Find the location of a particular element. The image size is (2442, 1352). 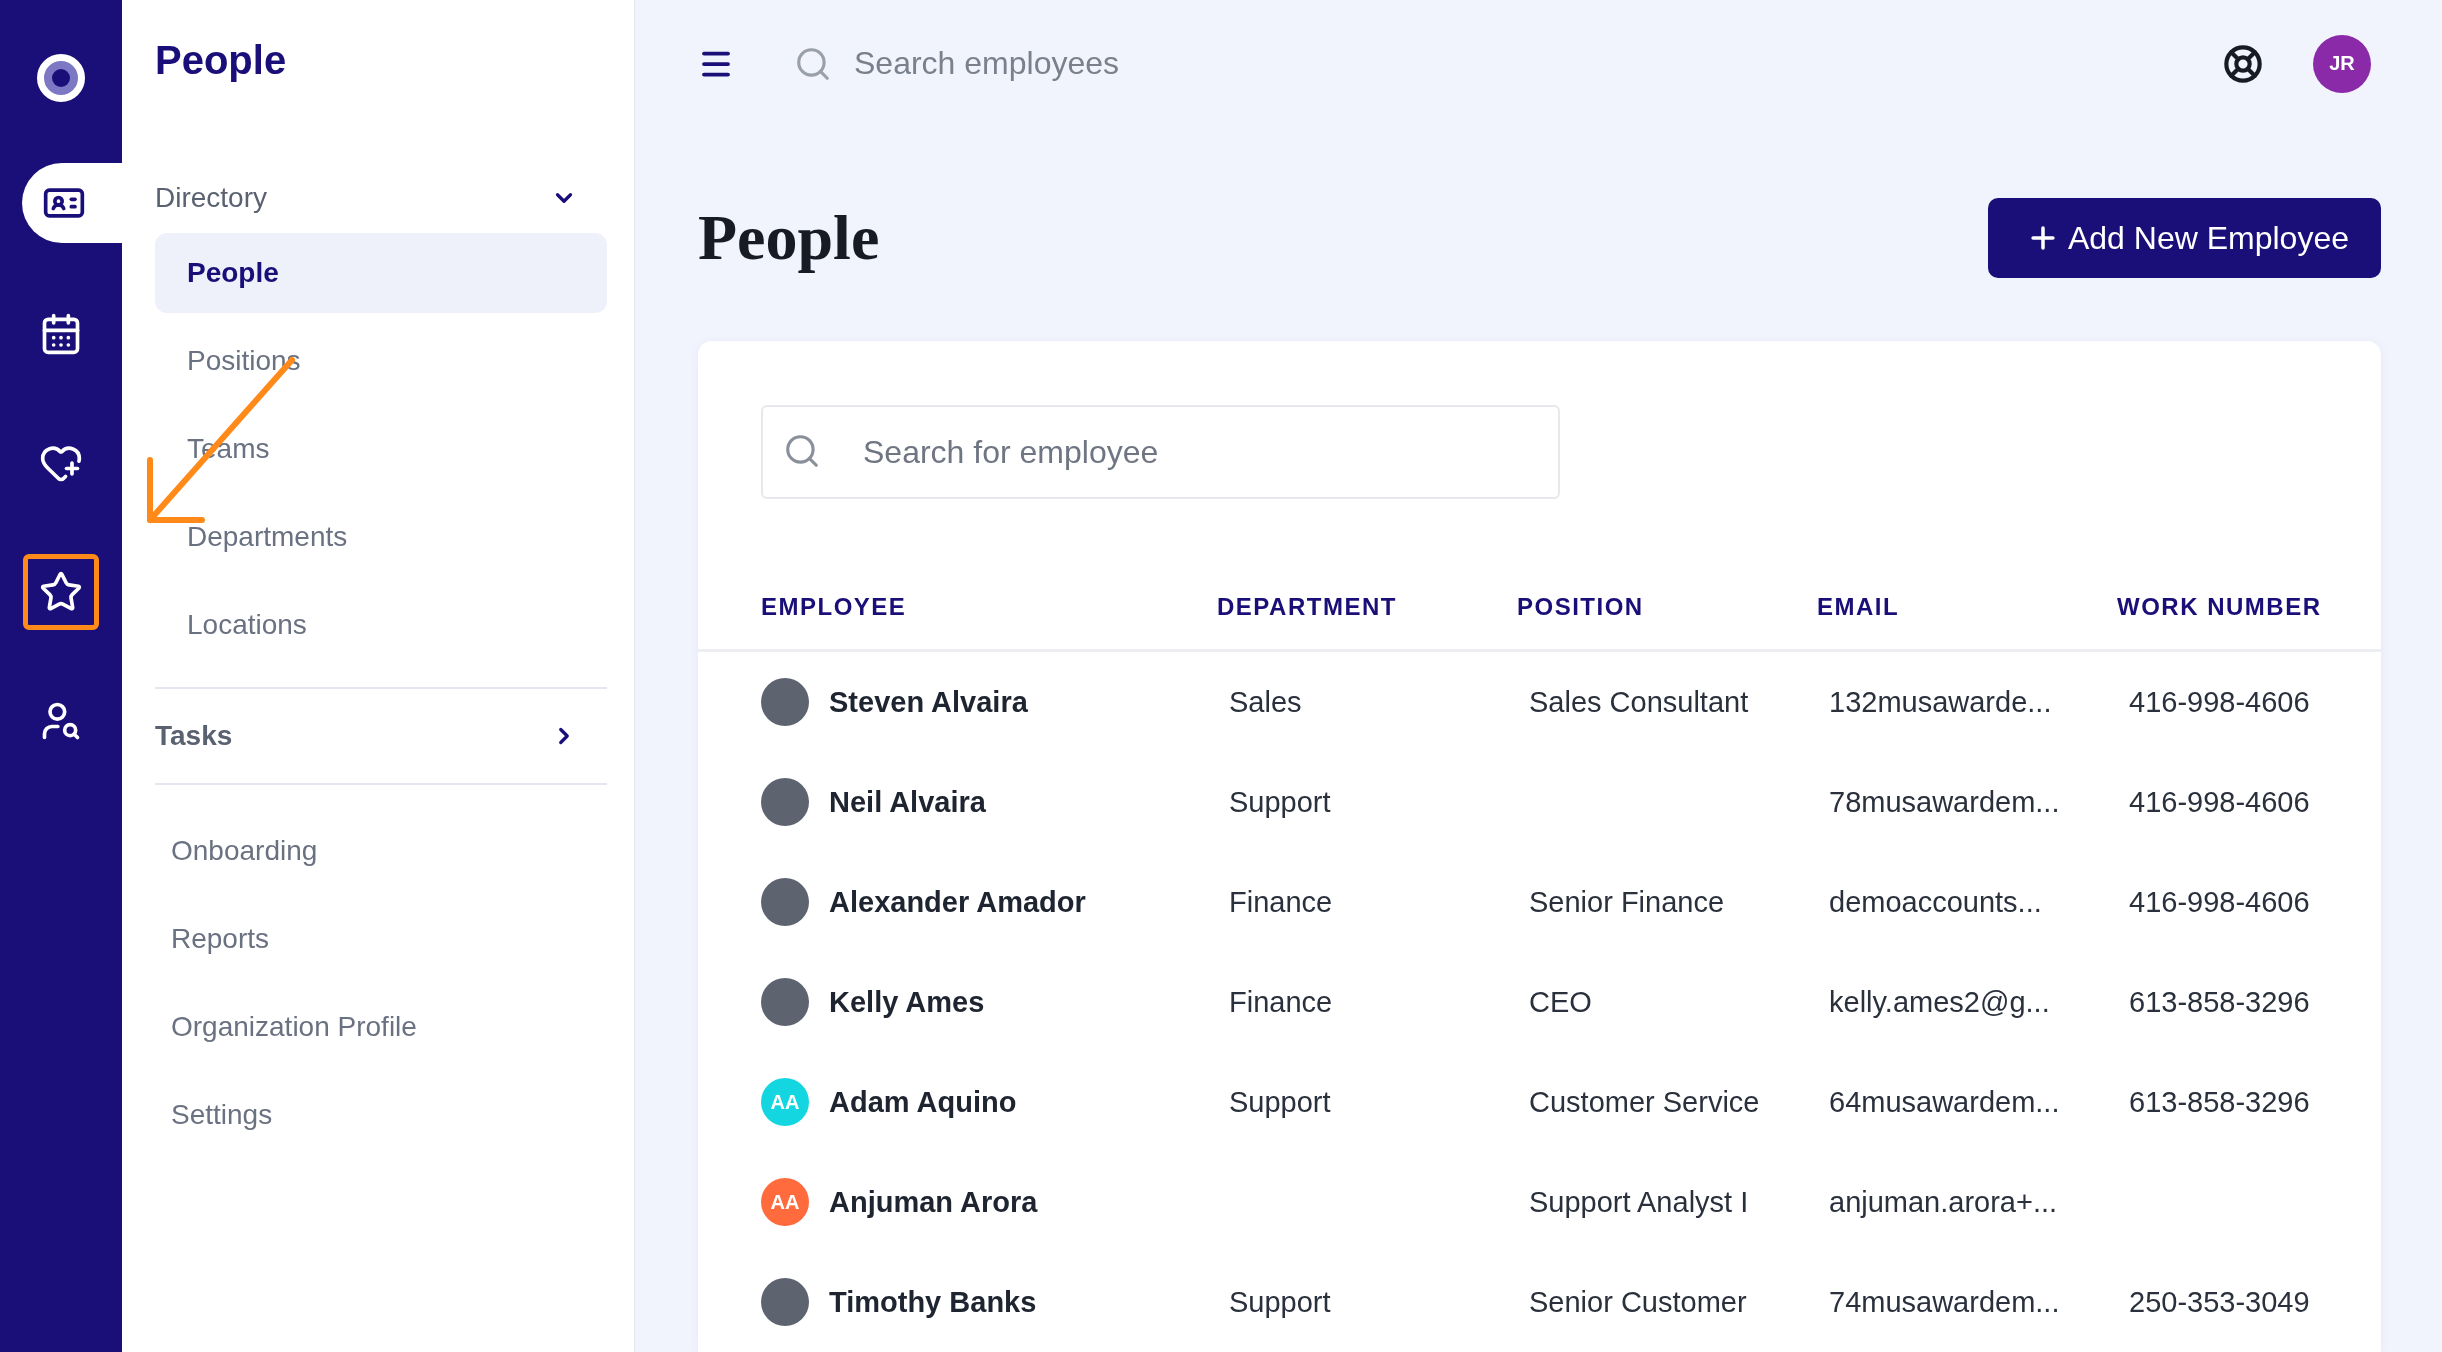

nav-link: Onboarding is located at coordinates (381, 851).